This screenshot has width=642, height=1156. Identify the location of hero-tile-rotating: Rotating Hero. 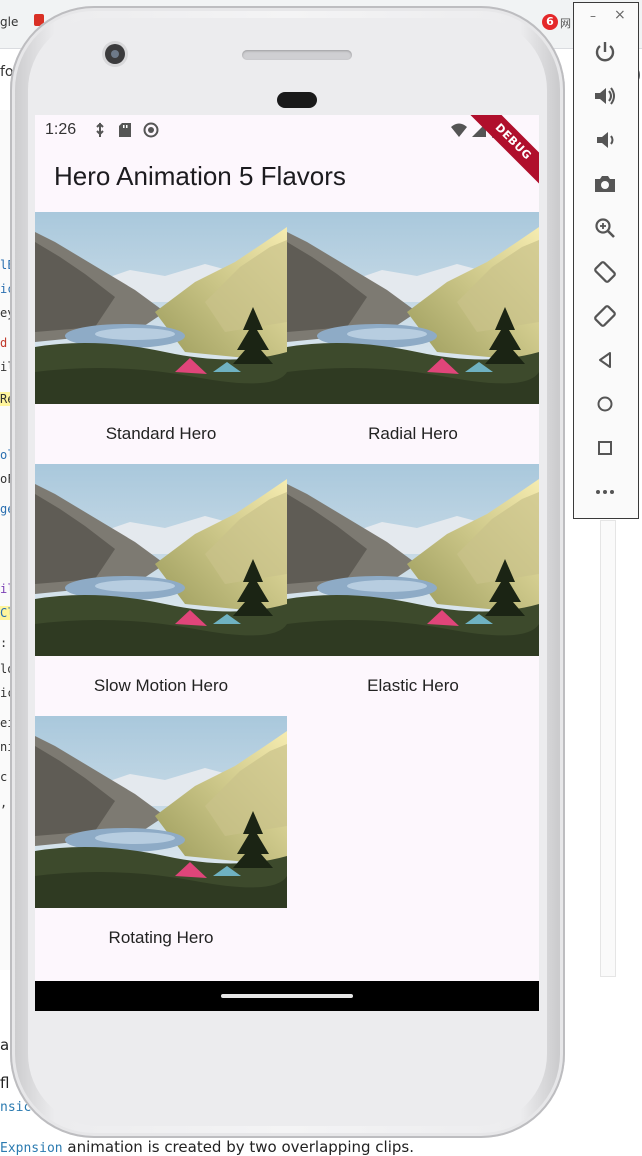
(161, 842).